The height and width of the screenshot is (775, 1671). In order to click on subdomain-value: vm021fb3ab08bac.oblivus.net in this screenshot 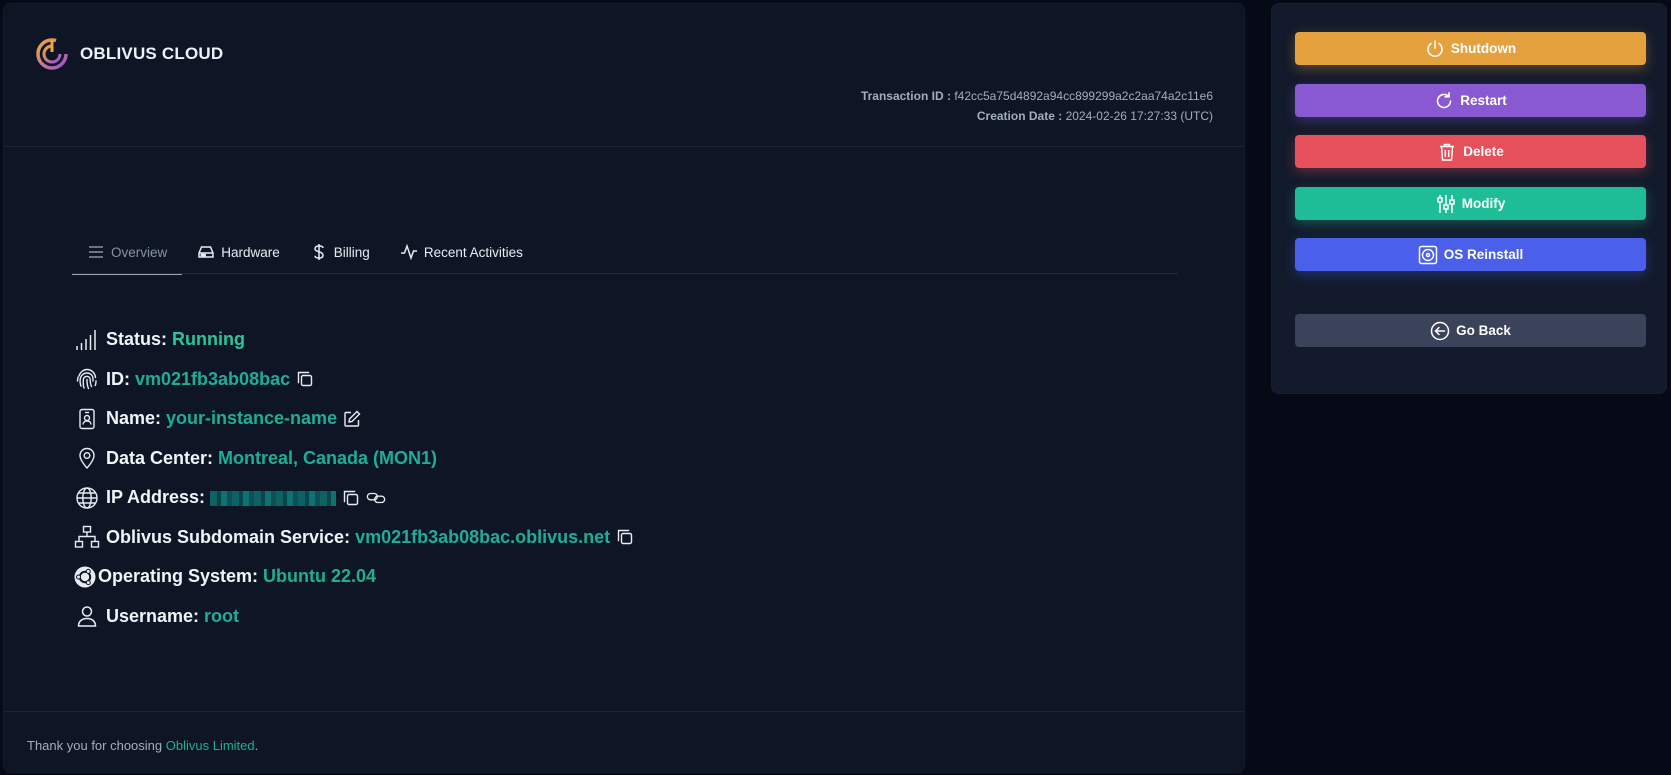, I will do `click(483, 536)`.